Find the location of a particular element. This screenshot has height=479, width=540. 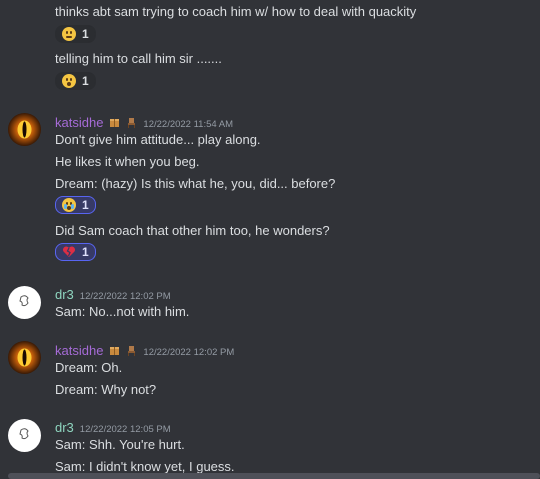

timestamp: 12/22/2022 11:54 AM is located at coordinates (188, 124).